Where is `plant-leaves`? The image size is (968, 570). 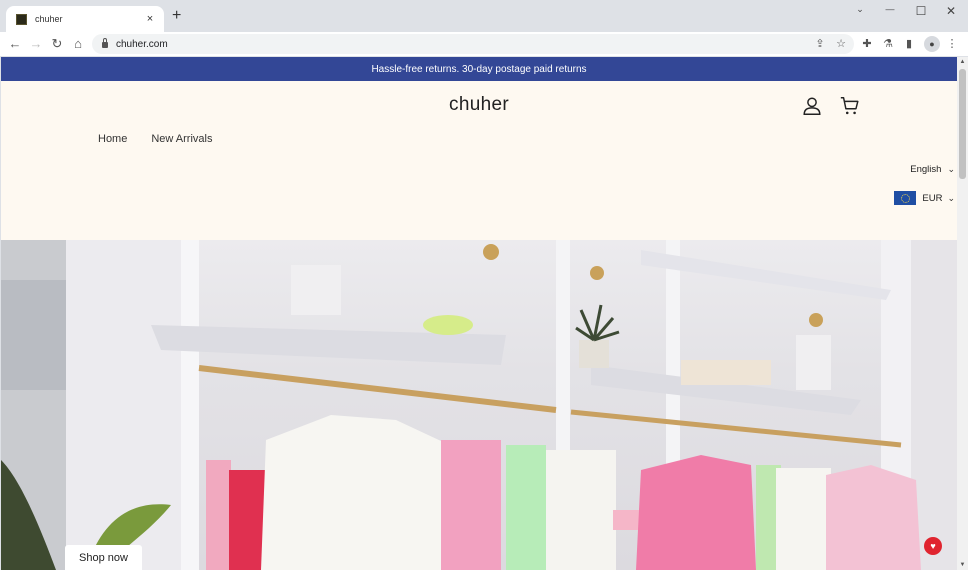 plant-leaves is located at coordinates (597, 323).